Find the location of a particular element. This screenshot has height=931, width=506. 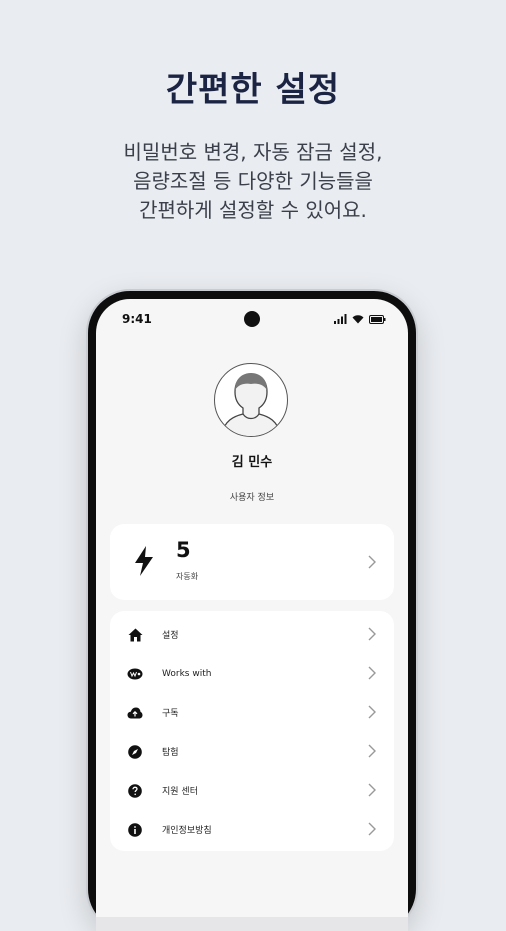

description-line-2: 음량조절 등 다양한 기능들을 is located at coordinates (253, 181).